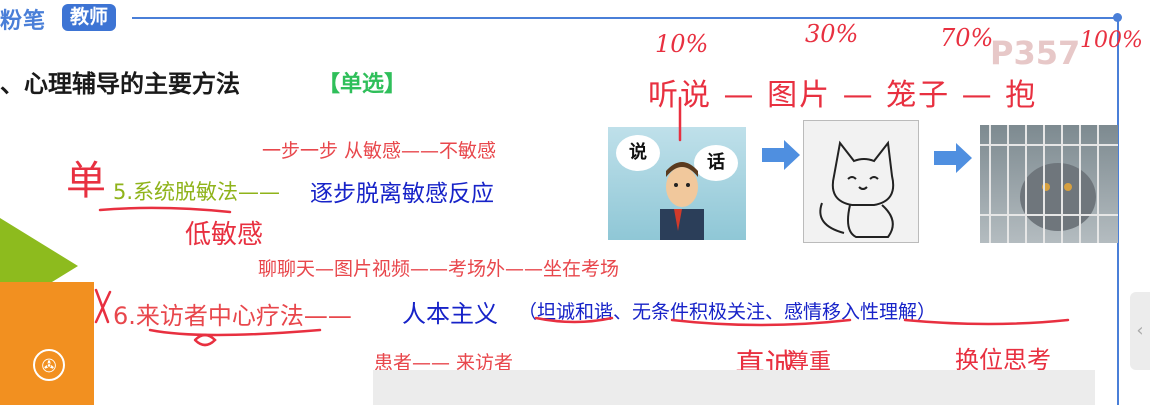  Describe the element at coordinates (1140, 331) in the screenshot. I see `collapse-panel-tab: ‹` at that location.